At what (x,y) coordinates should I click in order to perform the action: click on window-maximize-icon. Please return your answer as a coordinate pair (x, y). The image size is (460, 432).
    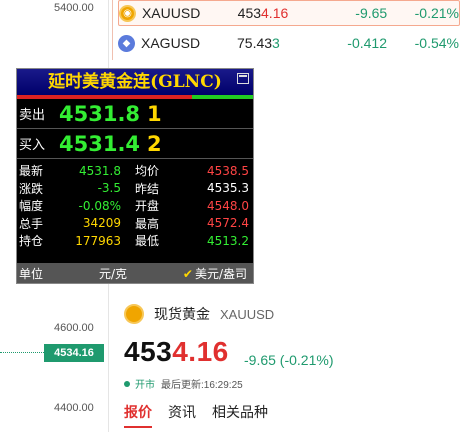
    Looking at the image, I should click on (243, 78).